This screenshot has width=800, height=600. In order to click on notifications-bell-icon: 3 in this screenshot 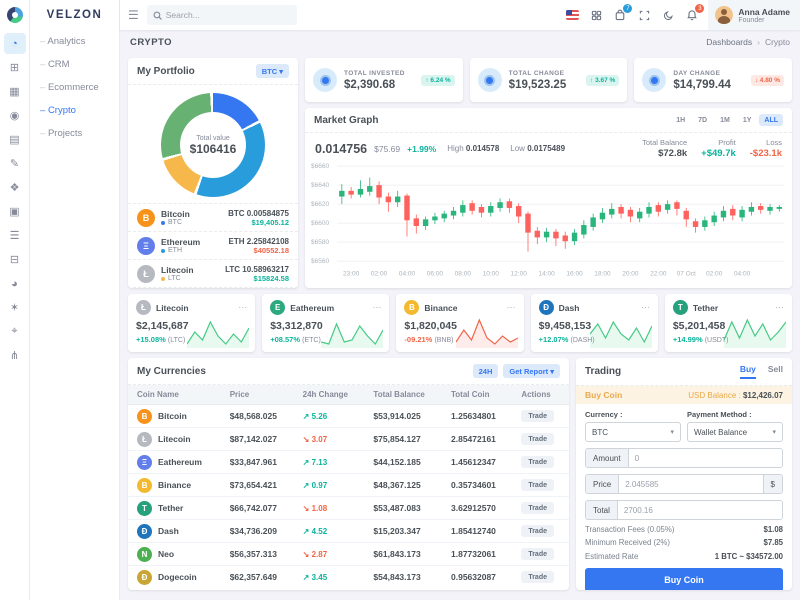, I will do `click(692, 15)`.